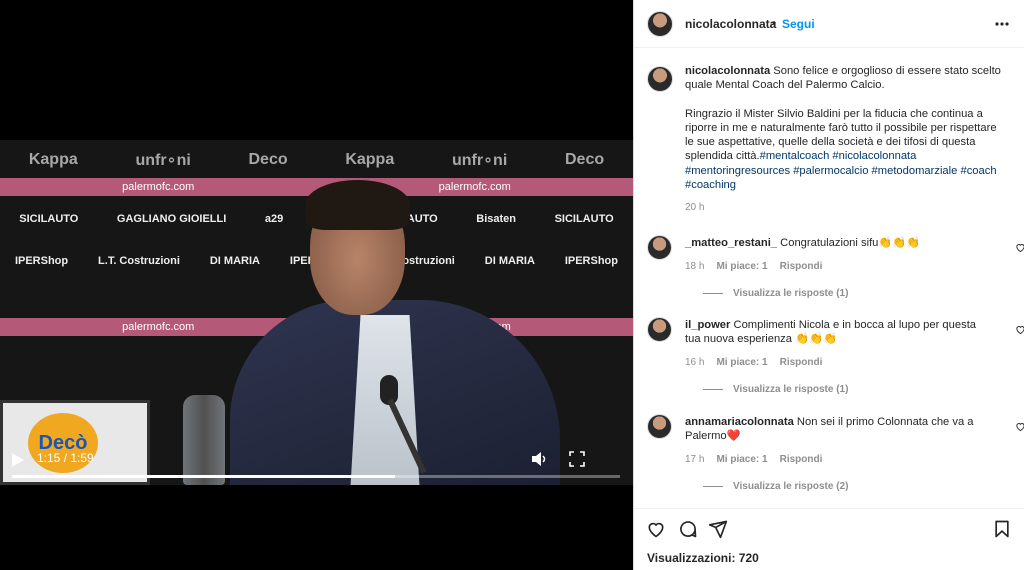 This screenshot has height=570, width=1024. Describe the element at coordinates (357, 205) in the screenshot. I see `speaker-hair` at that location.